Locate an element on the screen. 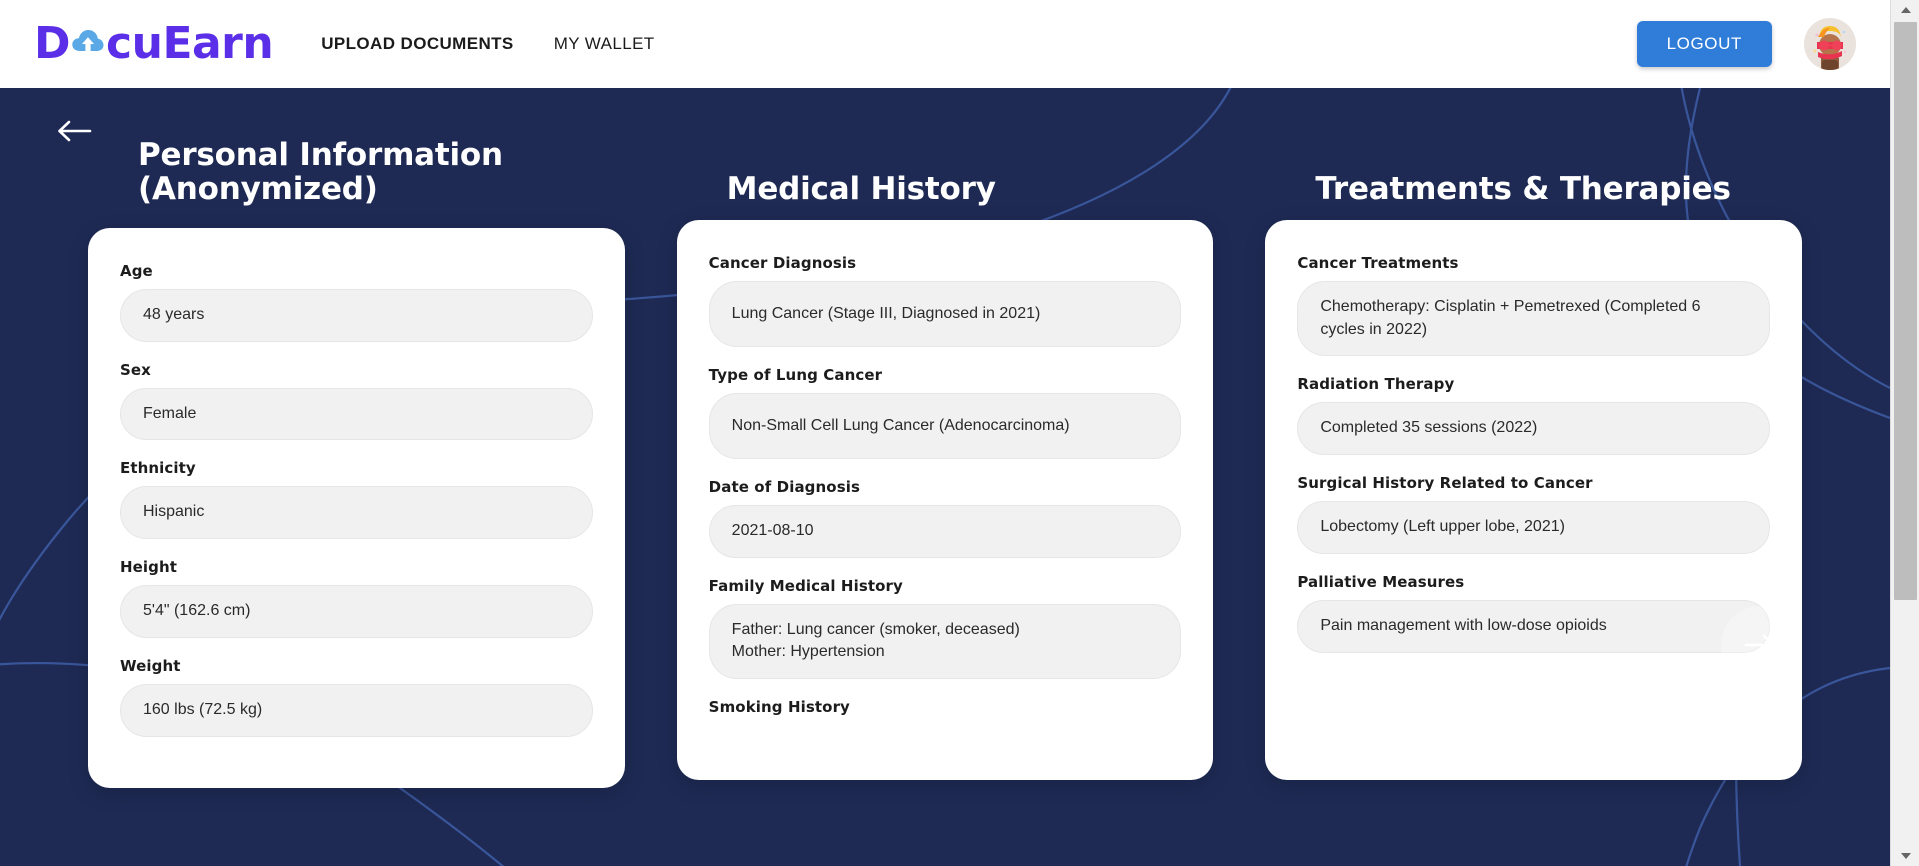 This screenshot has width=1919, height=866. cloud-upload-icon is located at coordinates (88, 43).